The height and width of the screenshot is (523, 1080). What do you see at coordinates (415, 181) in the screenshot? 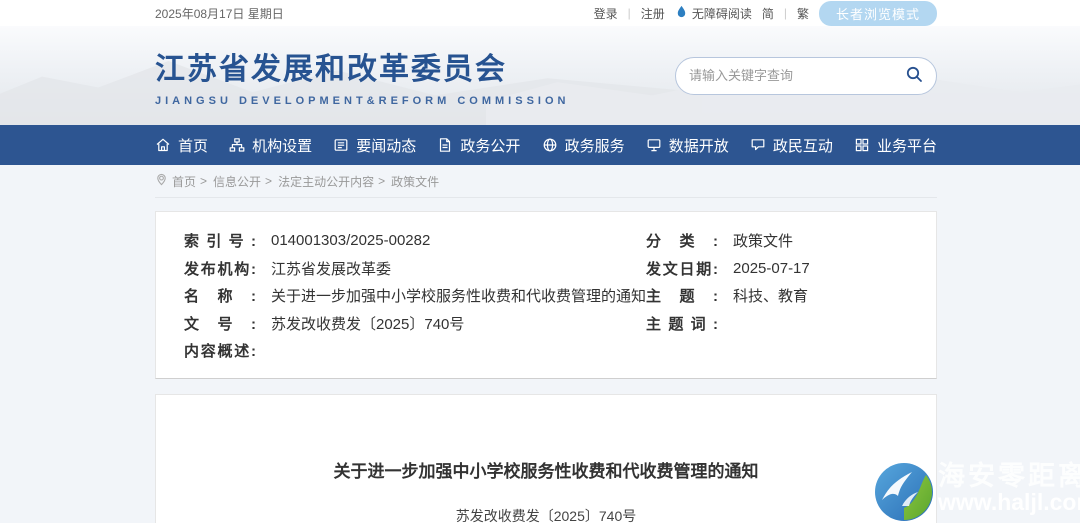
I see `breadcrumb-item-policy: 政策文件` at bounding box center [415, 181].